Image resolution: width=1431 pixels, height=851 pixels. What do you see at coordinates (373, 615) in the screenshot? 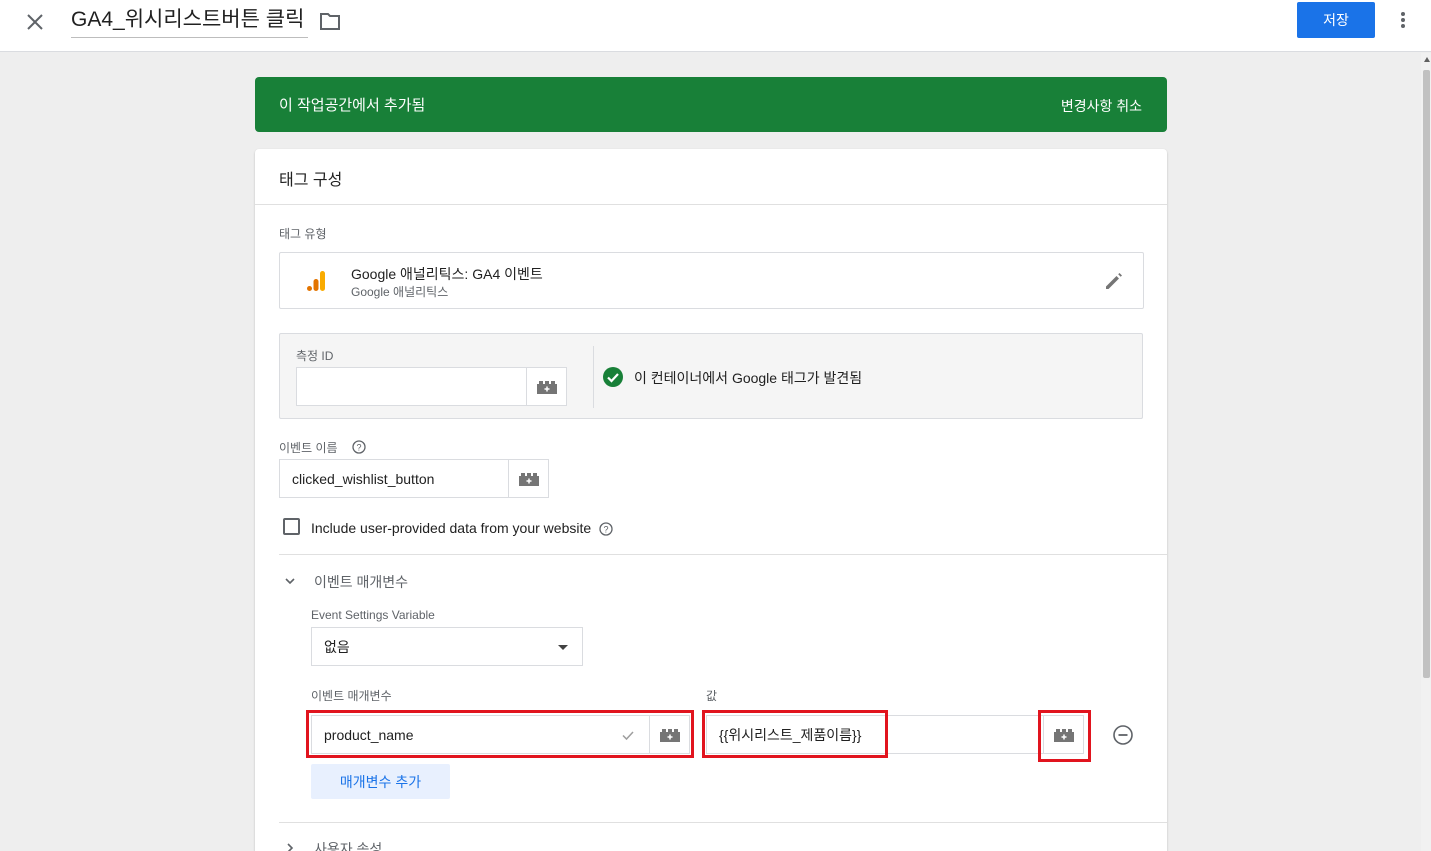
I see `settings-variable-label: Event Settings Variable` at bounding box center [373, 615].